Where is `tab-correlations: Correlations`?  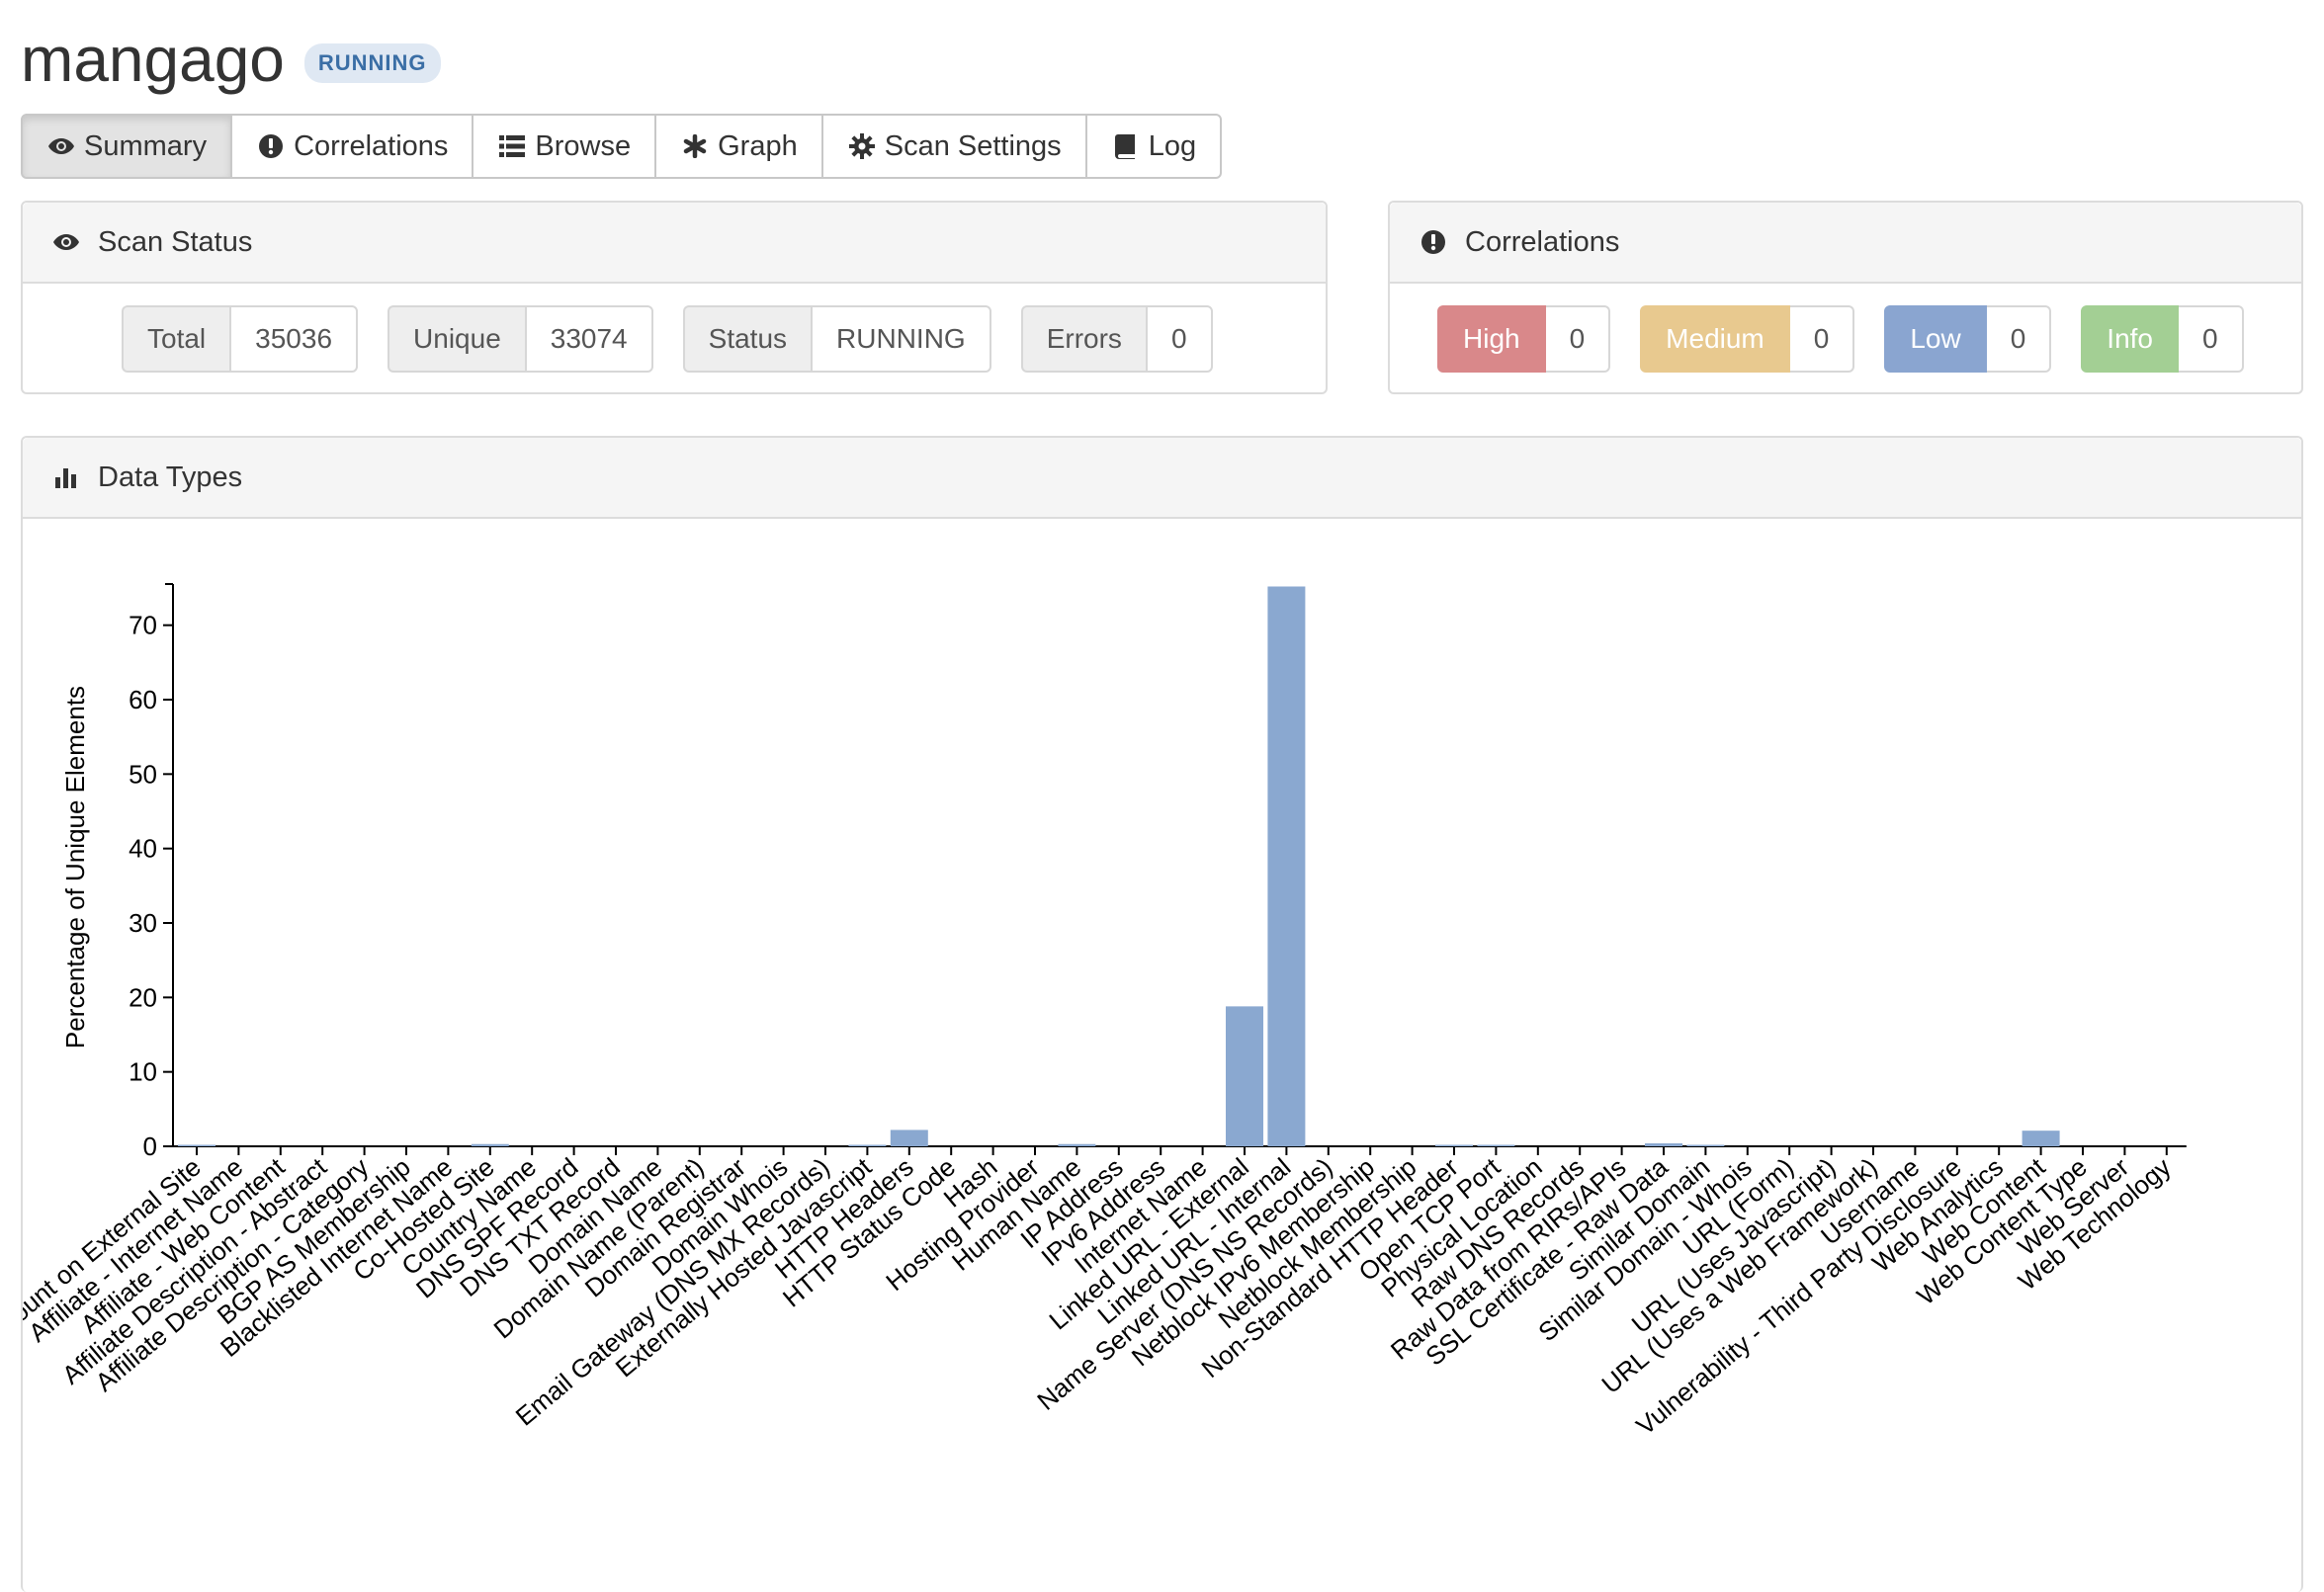
tab-correlations: Correlations is located at coordinates (352, 146).